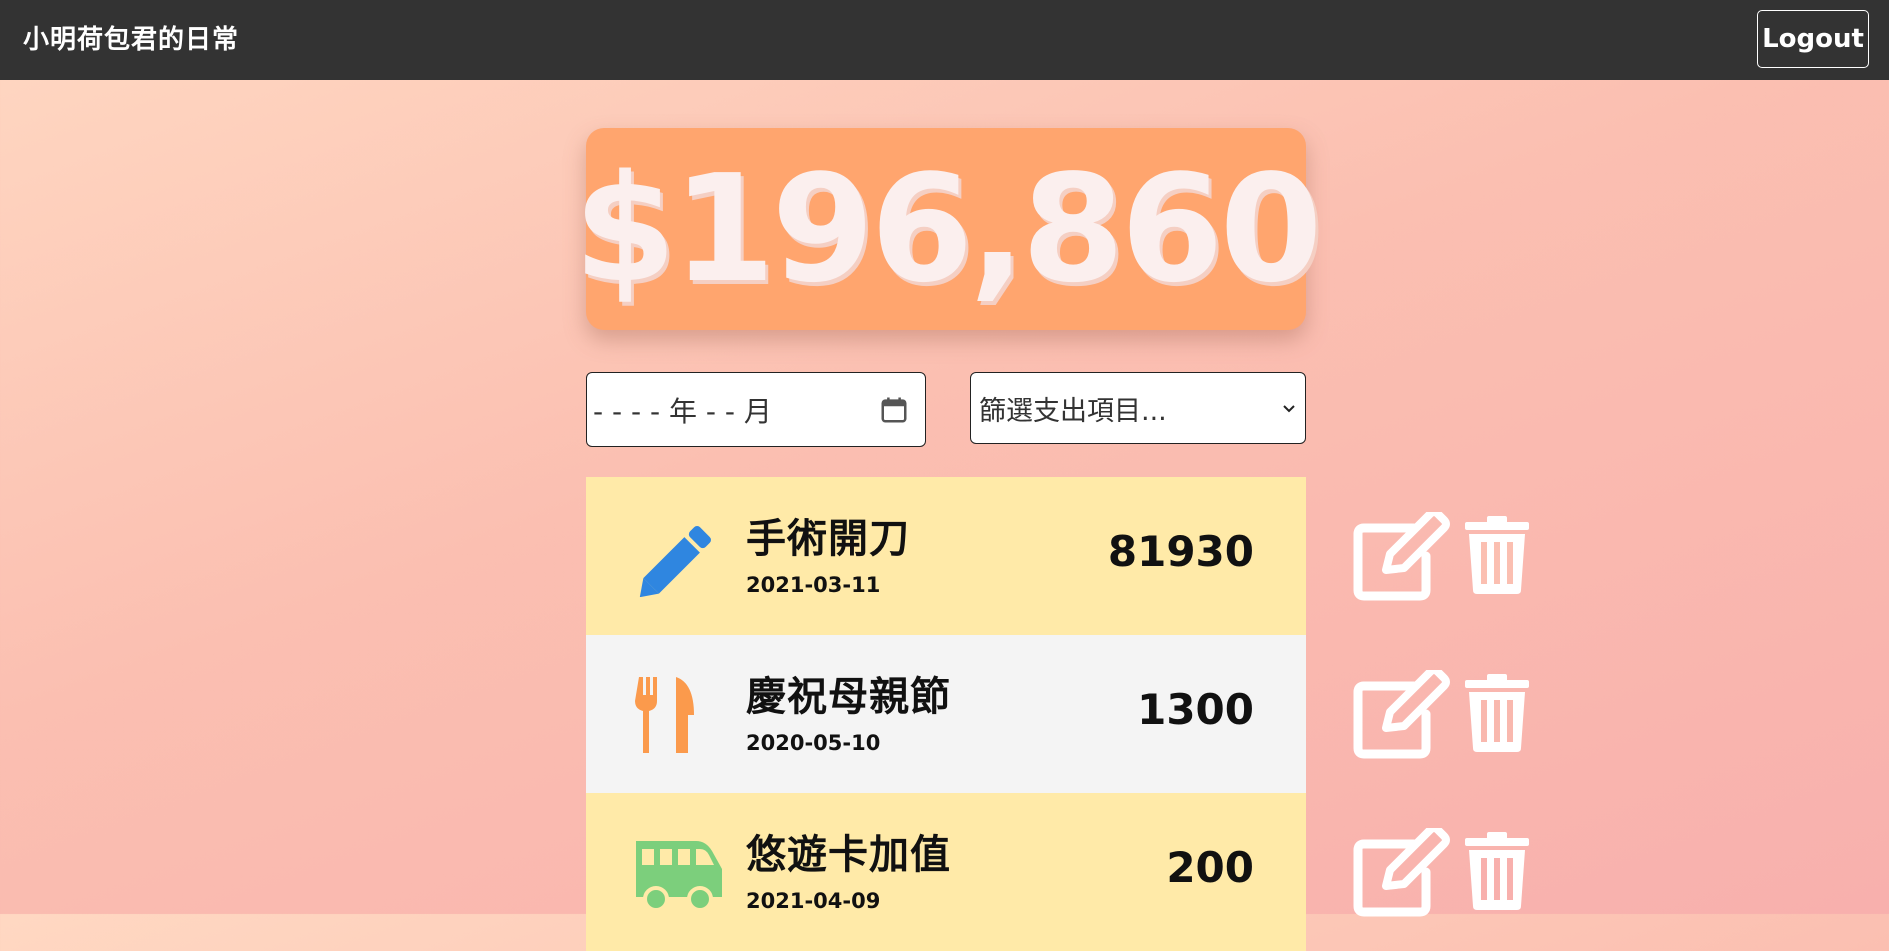  I want to click on record-amount: 1300, so click(1195, 709).